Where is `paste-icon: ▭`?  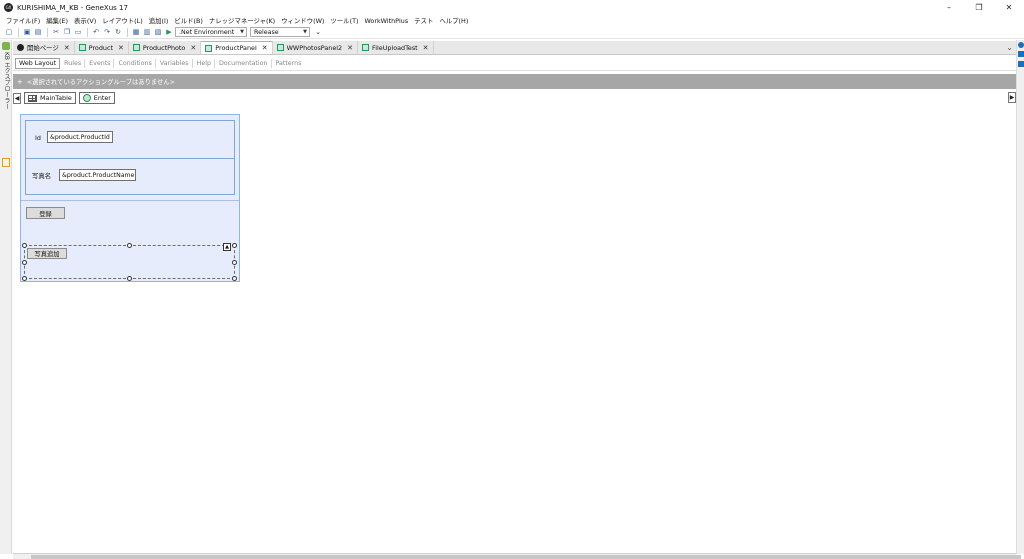
paste-icon: ▭ is located at coordinates (78, 32).